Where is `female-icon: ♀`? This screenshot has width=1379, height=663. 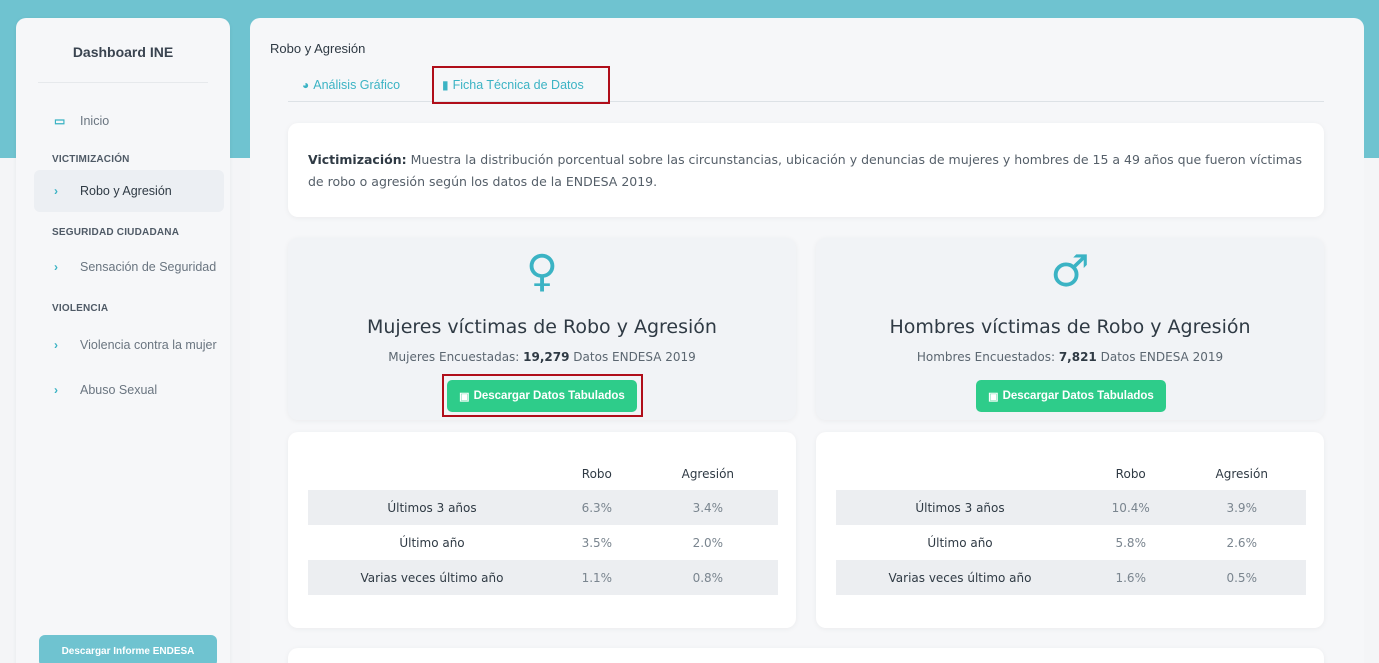 female-icon: ♀ is located at coordinates (542, 271).